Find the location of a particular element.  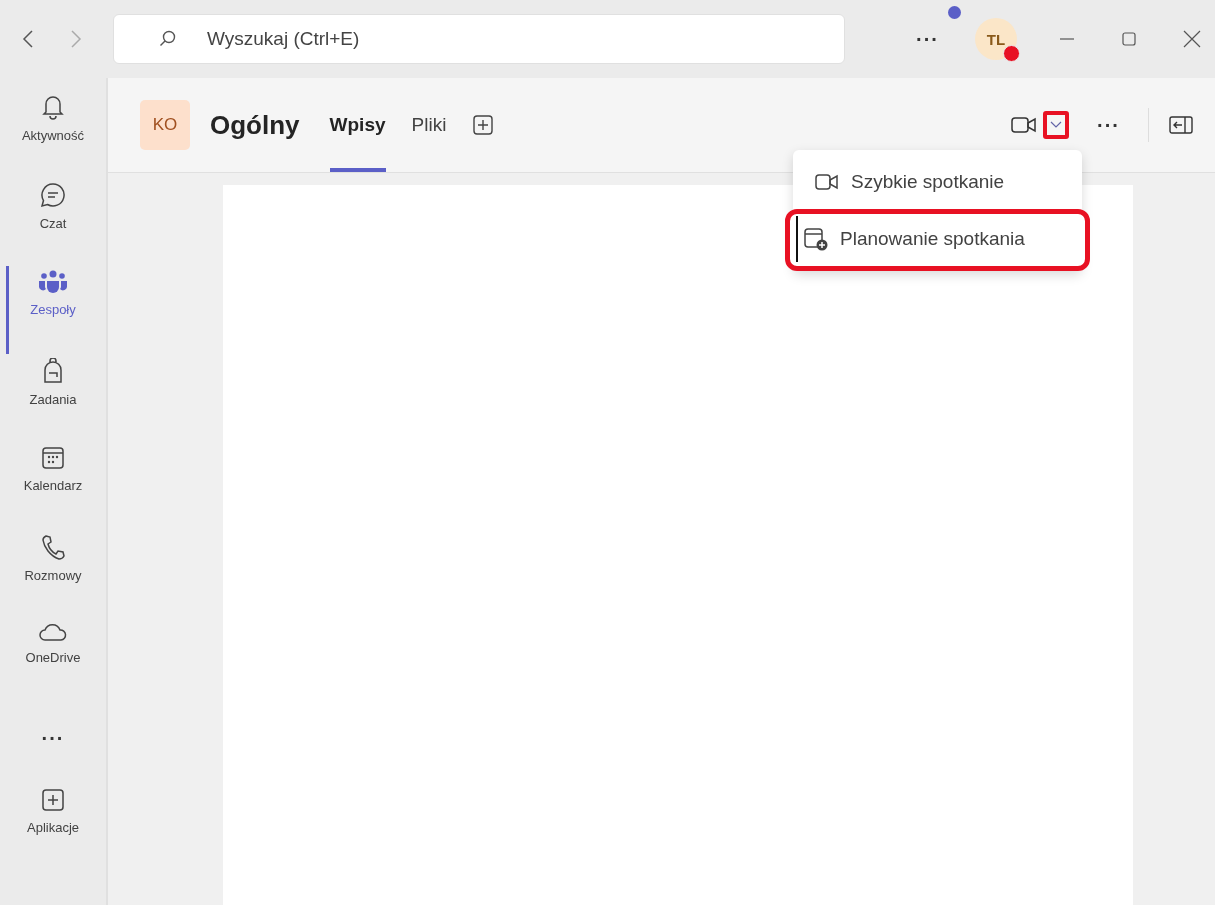

app-bar-item: Czat is located at coordinates (53, 222).